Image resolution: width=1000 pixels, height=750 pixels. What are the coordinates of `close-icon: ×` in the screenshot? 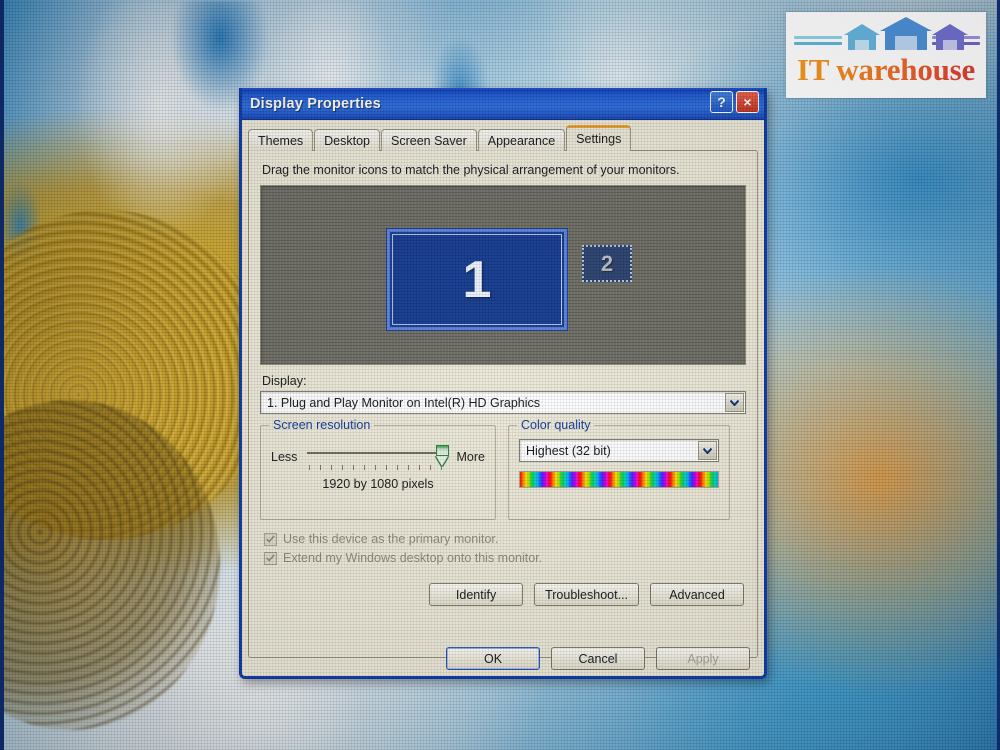 It's located at (747, 102).